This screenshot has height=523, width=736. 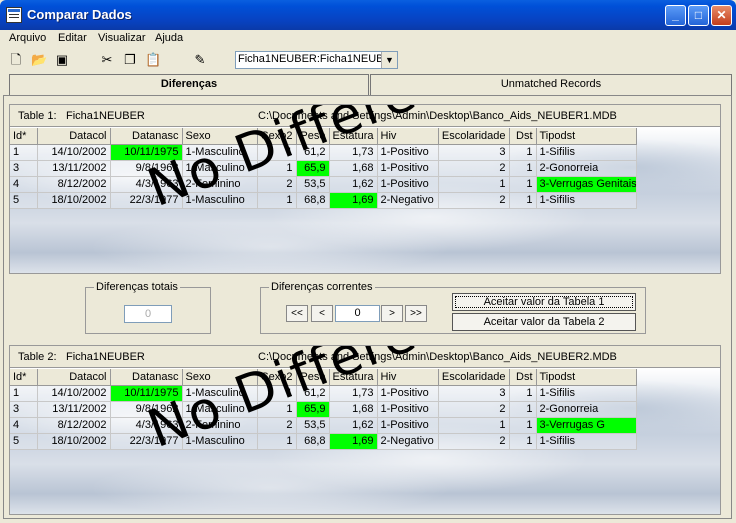 I want to click on chevron-down-icon: ▼, so click(x=389, y=60).